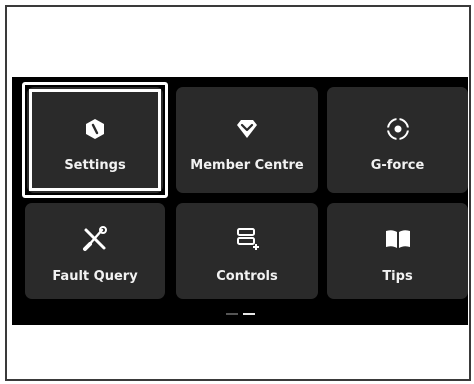 This screenshot has height=384, width=474. Describe the element at coordinates (397, 276) in the screenshot. I see `tips-label: Tips` at that location.